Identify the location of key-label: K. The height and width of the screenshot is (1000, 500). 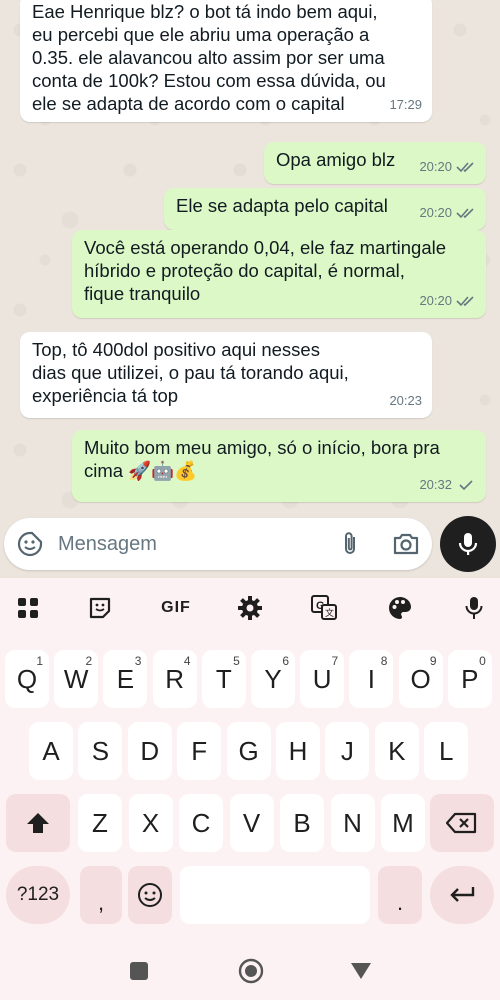
(397, 750).